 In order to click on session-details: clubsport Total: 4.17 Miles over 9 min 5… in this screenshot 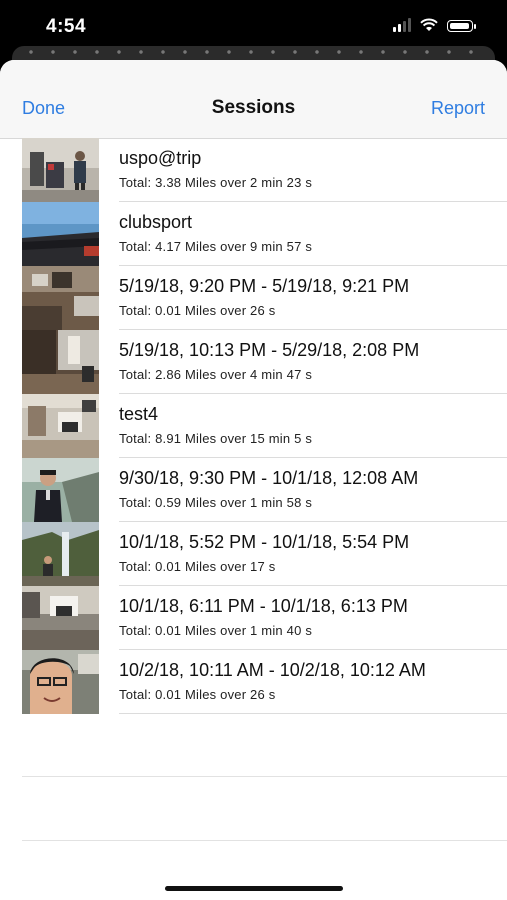, I will do `click(313, 234)`.